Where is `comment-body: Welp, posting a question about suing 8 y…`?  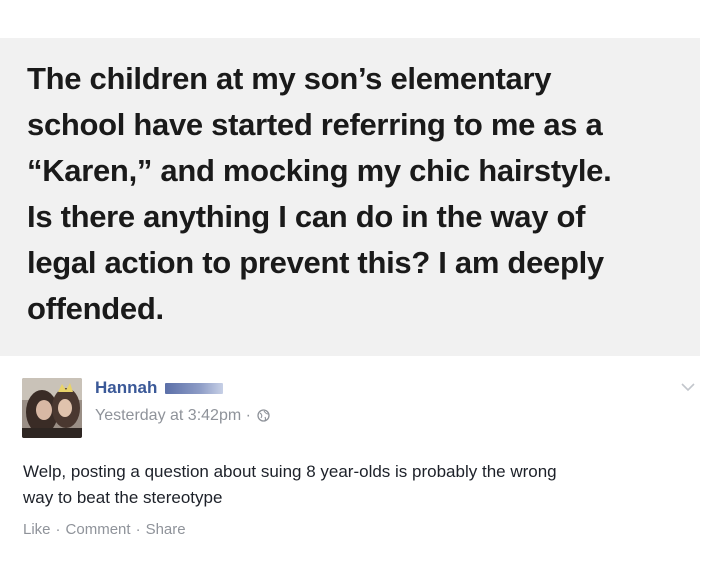
comment-body: Welp, posting a question about suing 8 y… is located at coordinates (358, 485).